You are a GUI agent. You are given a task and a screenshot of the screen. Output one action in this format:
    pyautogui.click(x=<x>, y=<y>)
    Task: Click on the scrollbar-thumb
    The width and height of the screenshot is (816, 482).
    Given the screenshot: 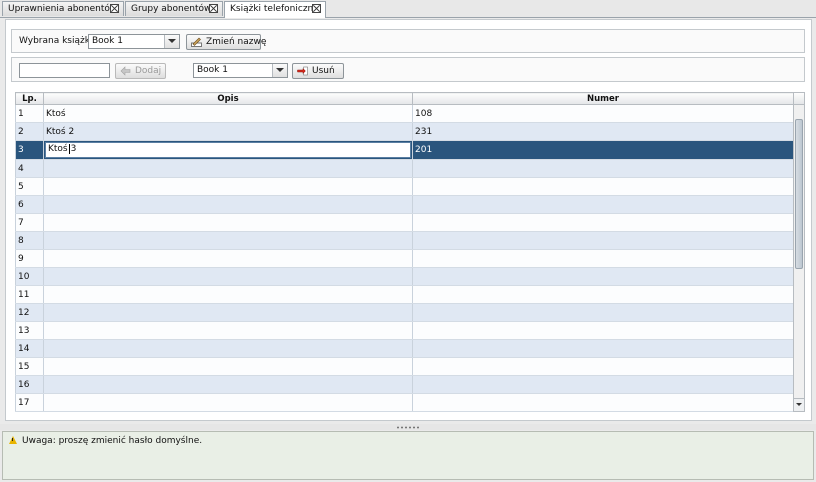 What is the action you would take?
    pyautogui.click(x=799, y=194)
    